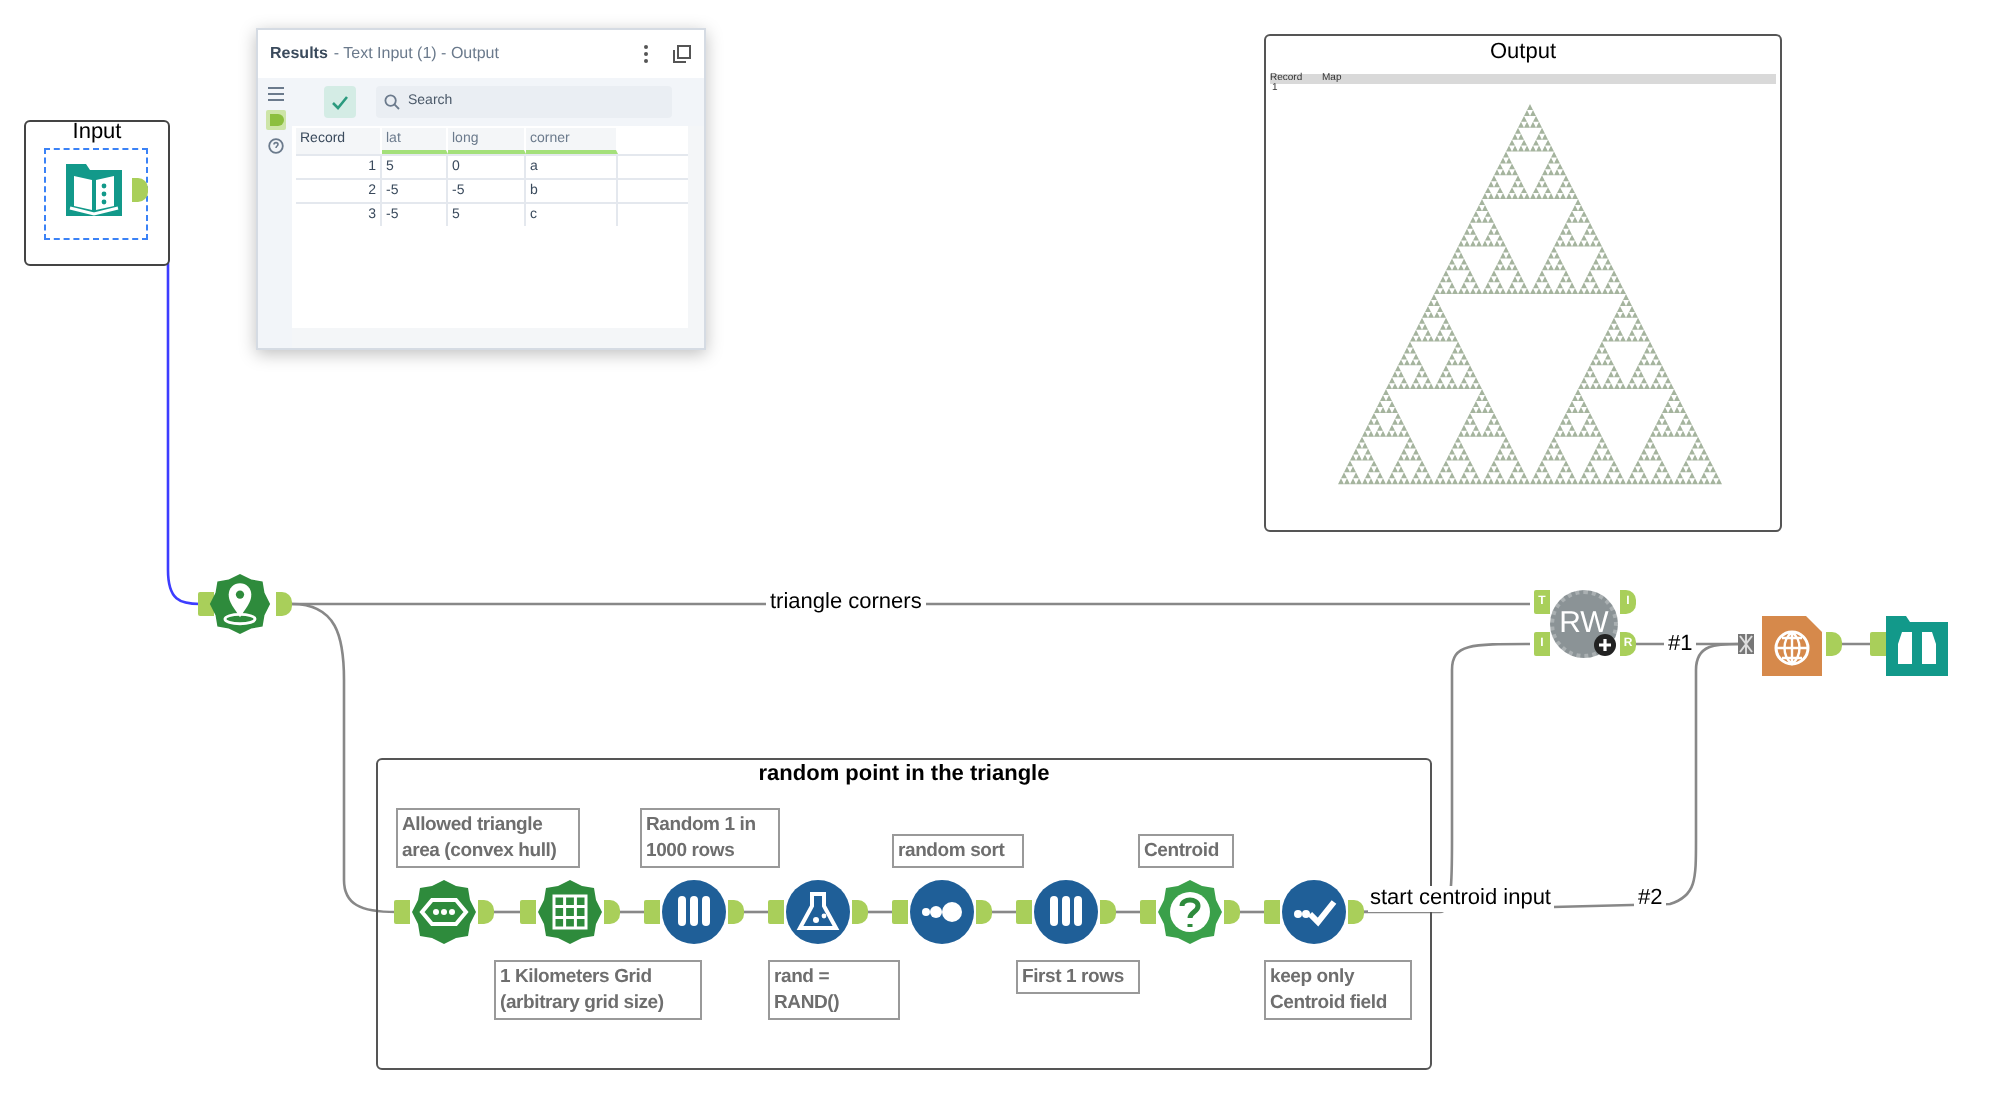 This screenshot has width=1998, height=1104. What do you see at coordinates (392, 102) in the screenshot?
I see `search-icon` at bounding box center [392, 102].